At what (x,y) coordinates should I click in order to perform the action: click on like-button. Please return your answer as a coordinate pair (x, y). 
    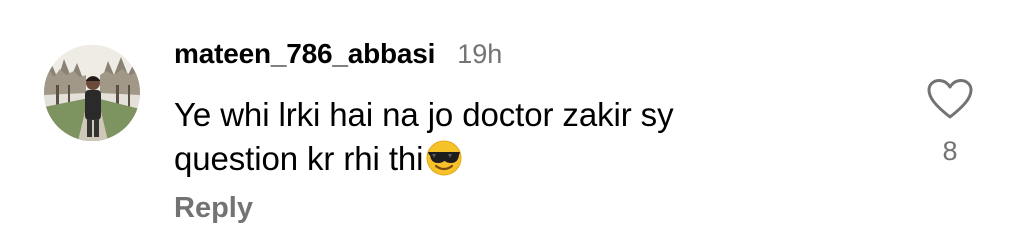
    Looking at the image, I should click on (950, 99).